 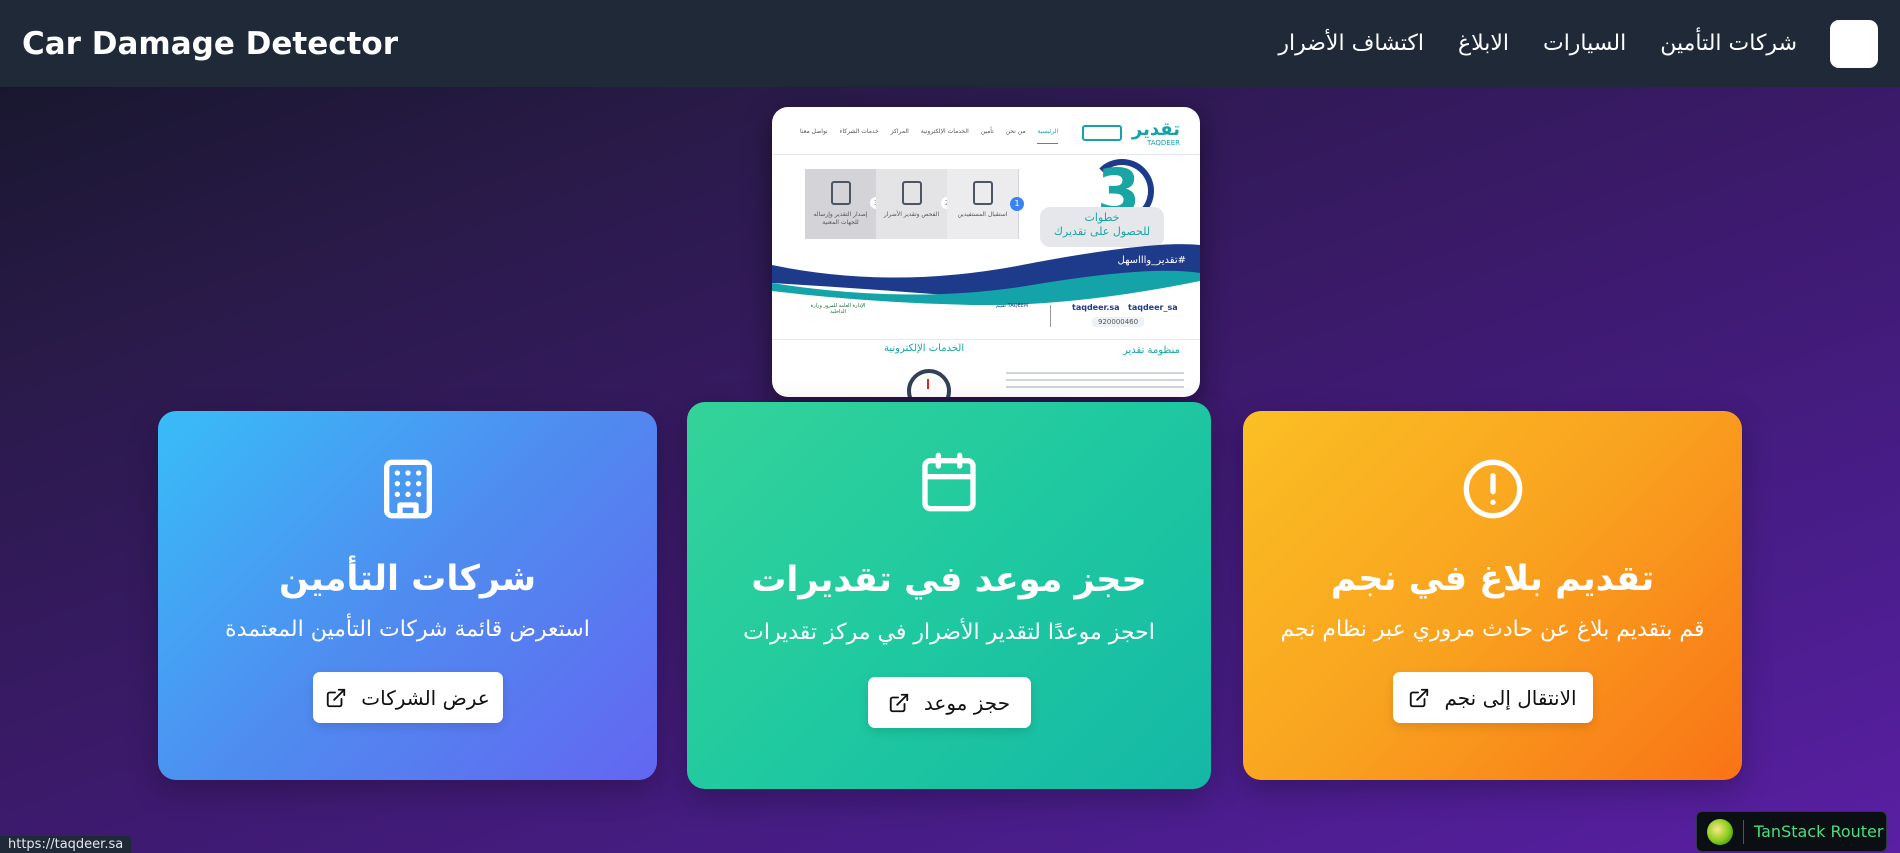 What do you see at coordinates (1102, 217) in the screenshot?
I see `preview-bubble-line: خطوات` at bounding box center [1102, 217].